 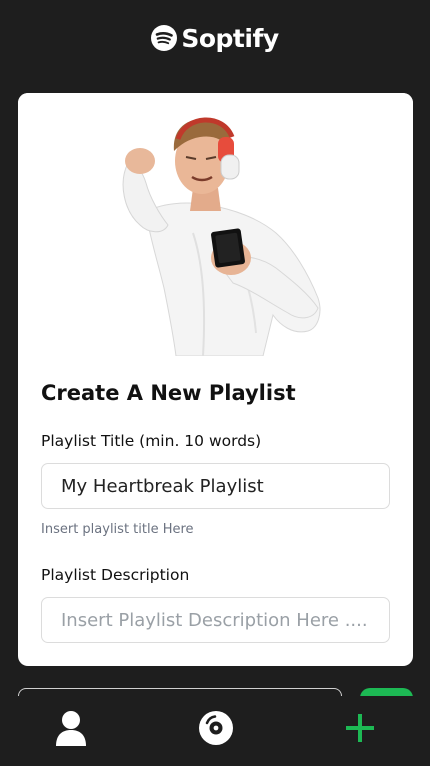 I want to click on disc-icon, so click(x=216, y=730).